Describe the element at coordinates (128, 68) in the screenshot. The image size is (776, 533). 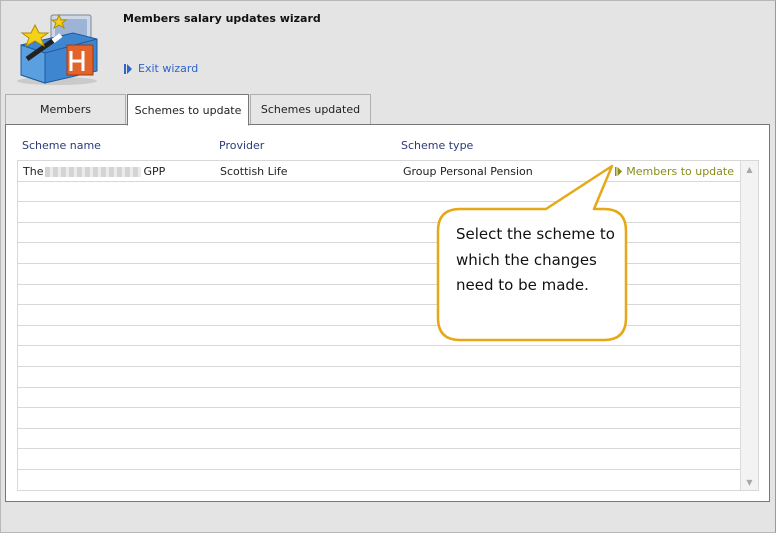
I see `play-arrow-icon` at that location.